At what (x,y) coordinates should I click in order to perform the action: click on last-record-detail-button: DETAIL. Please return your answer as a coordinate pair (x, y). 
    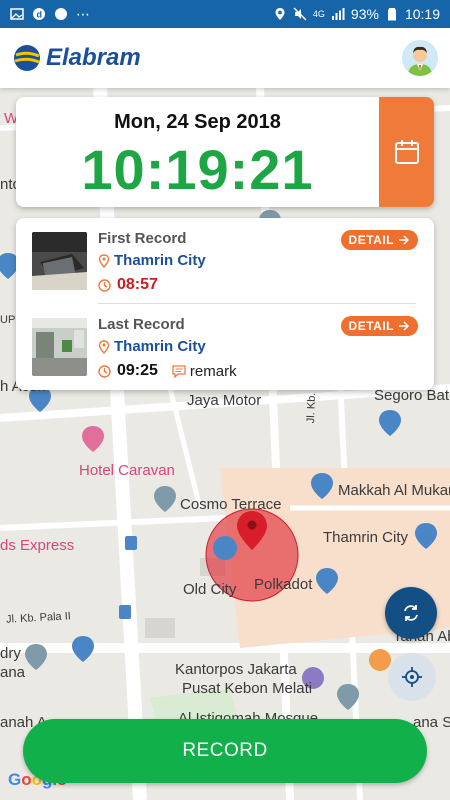
    Looking at the image, I should click on (379, 326).